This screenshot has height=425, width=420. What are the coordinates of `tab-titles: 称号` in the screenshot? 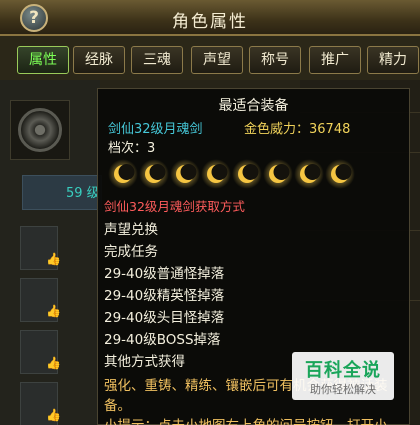 It's located at (275, 60).